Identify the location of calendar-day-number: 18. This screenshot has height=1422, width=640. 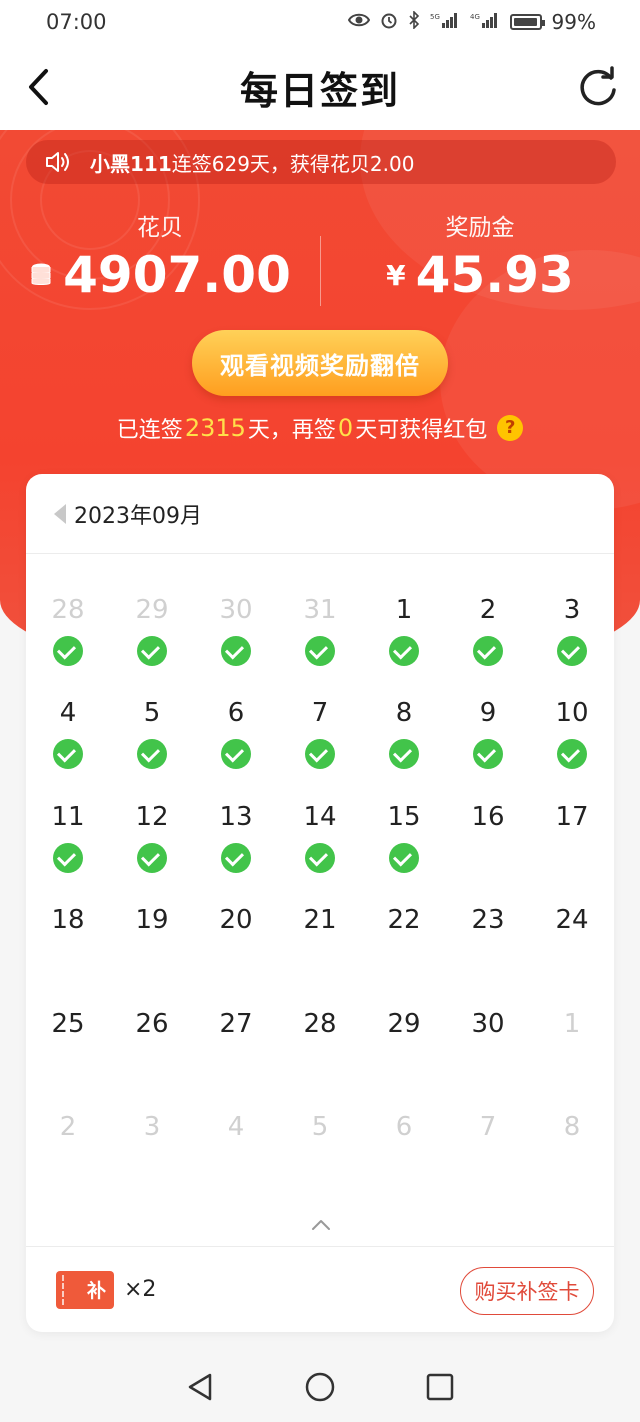
(68, 920).